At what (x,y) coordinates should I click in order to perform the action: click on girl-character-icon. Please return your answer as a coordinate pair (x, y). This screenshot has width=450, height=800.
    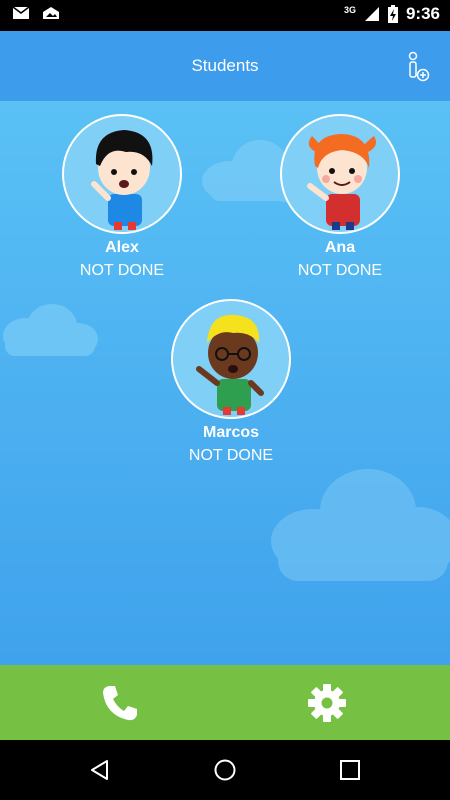
    Looking at the image, I should click on (341, 182).